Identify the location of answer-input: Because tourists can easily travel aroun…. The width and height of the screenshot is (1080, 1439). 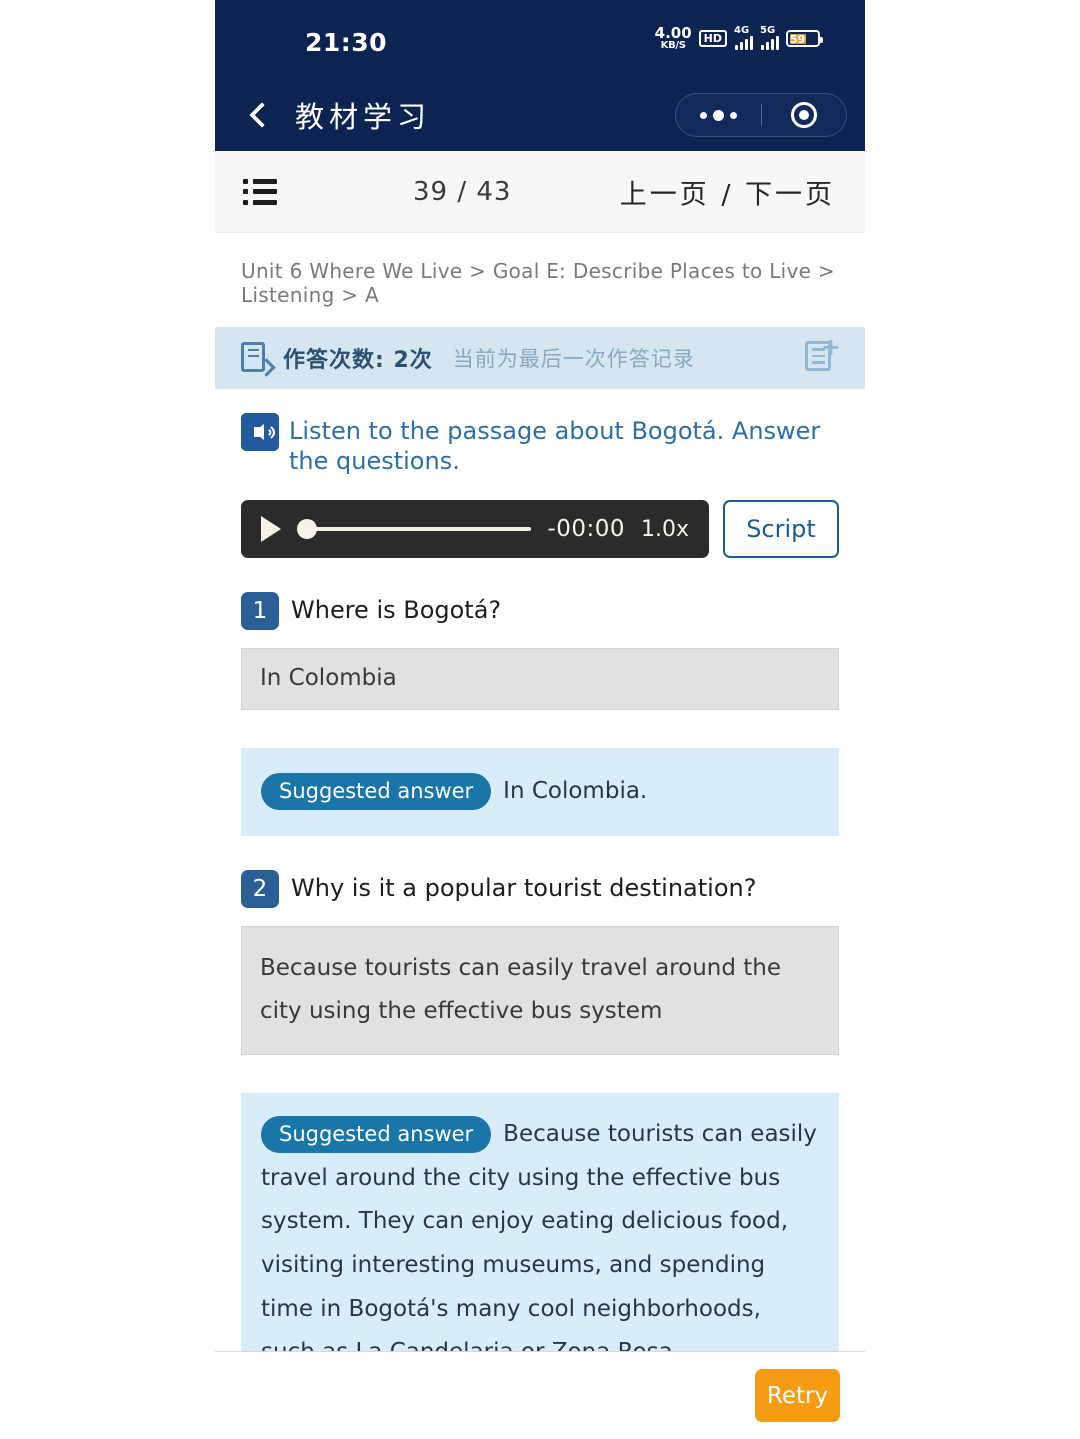
(540, 990).